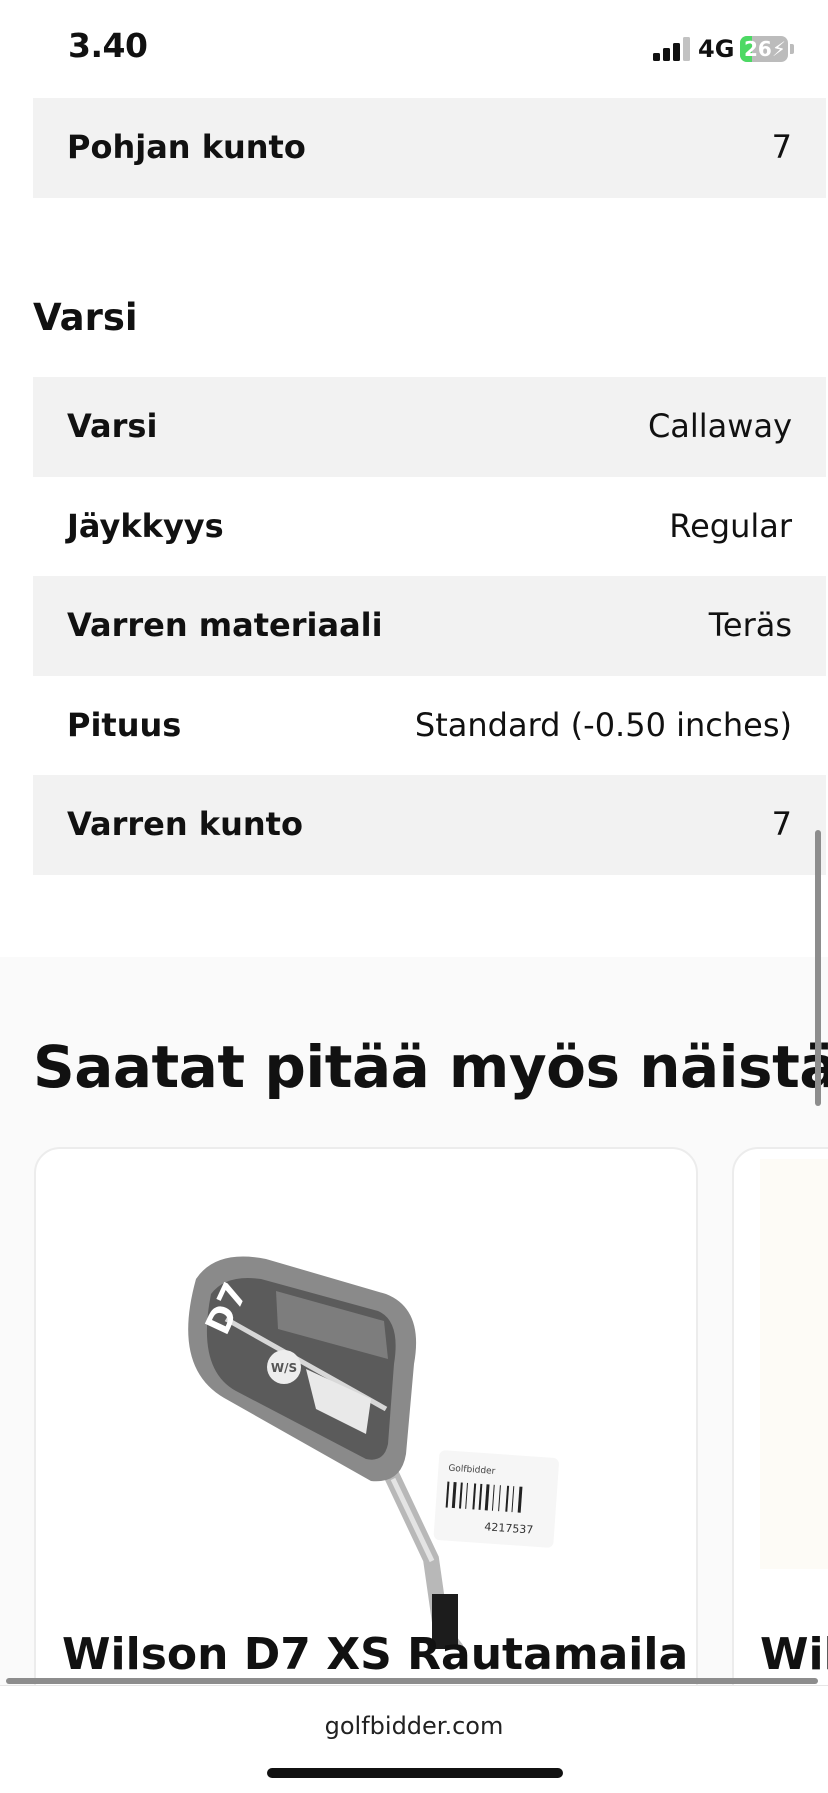 The height and width of the screenshot is (1793, 828). I want to click on spec-label: Varren kunto, so click(185, 824).